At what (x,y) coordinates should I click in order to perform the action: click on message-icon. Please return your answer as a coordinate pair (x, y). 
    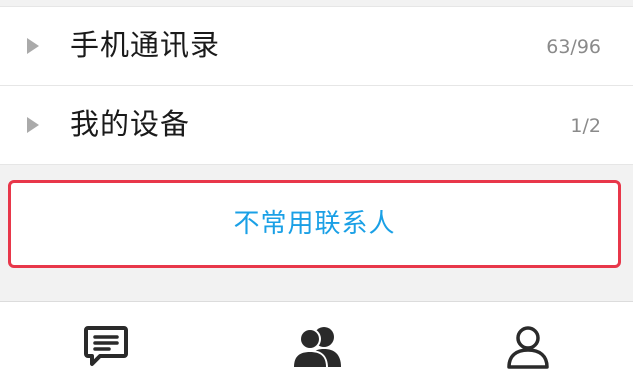
    Looking at the image, I should click on (105, 346).